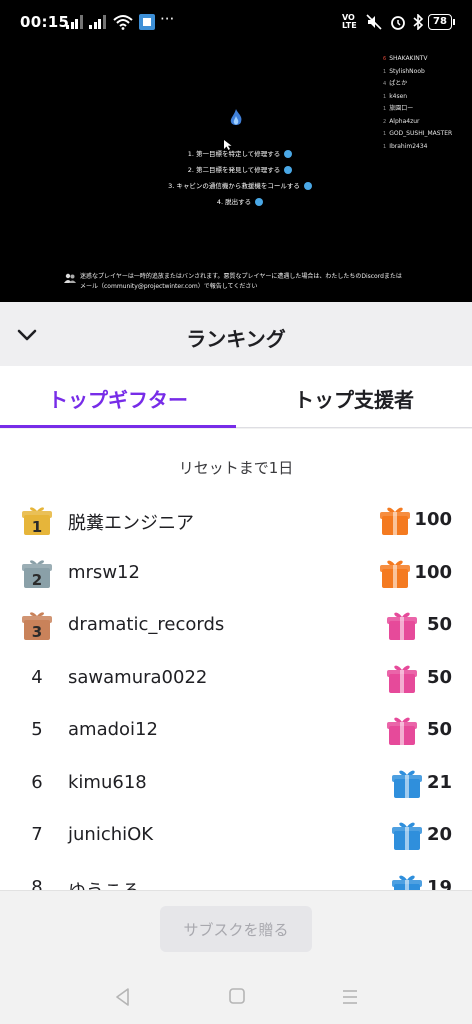  What do you see at coordinates (240, 186) in the screenshot?
I see `objective-item: 3. キャビンの通信機から救援機をコールする` at bounding box center [240, 186].